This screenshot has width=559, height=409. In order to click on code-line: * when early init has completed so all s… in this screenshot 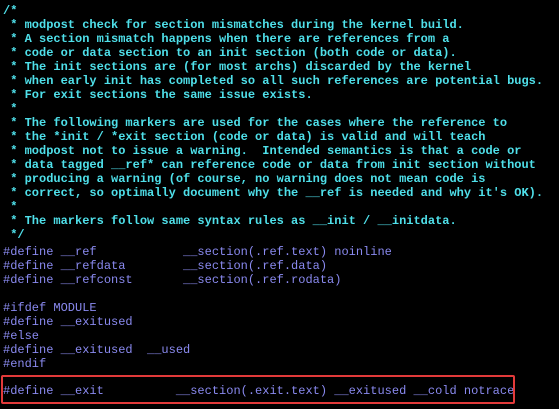, I will do `click(273, 81)`.